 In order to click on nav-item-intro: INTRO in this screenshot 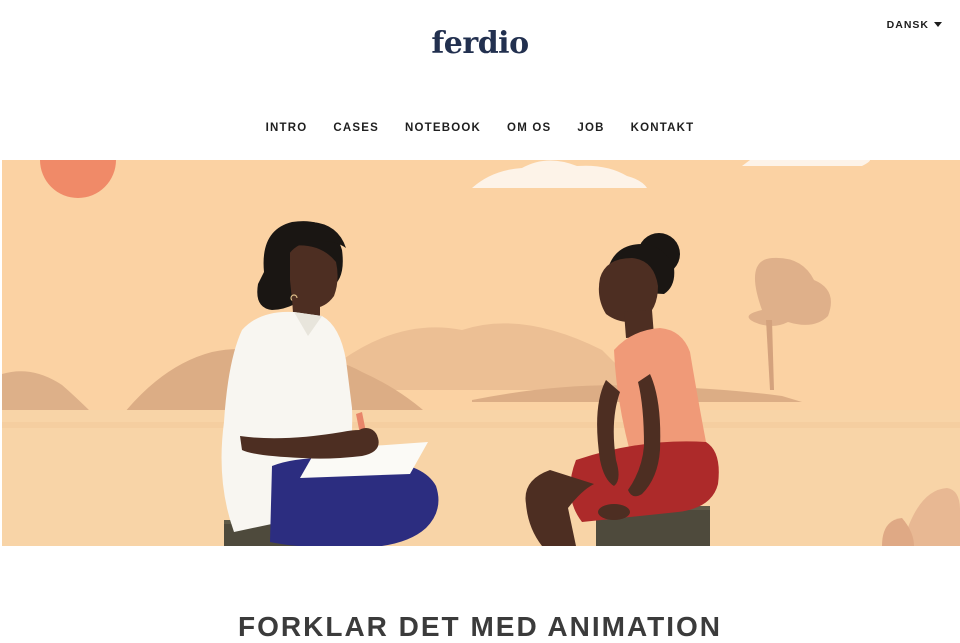, I will do `click(287, 128)`.